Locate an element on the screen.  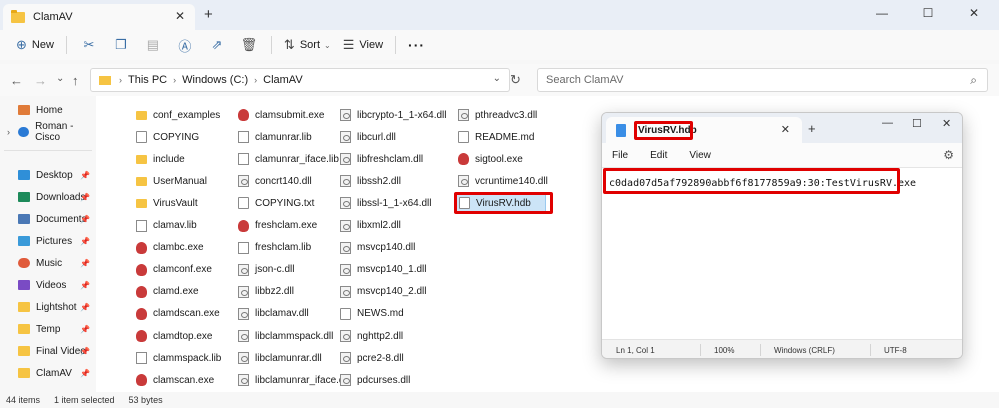
file-item: libclamav.dll is located at coordinates (273, 314).